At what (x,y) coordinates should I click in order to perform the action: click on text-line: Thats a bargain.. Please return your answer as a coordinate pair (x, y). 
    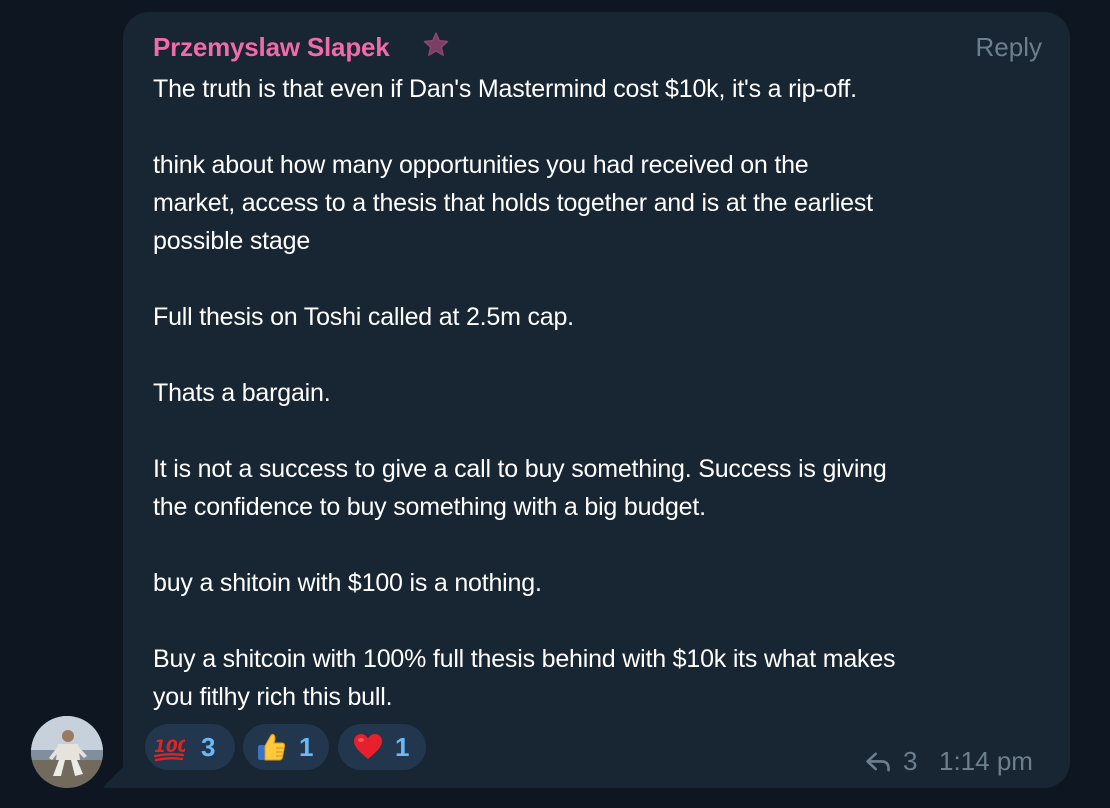
    Looking at the image, I should click on (242, 393).